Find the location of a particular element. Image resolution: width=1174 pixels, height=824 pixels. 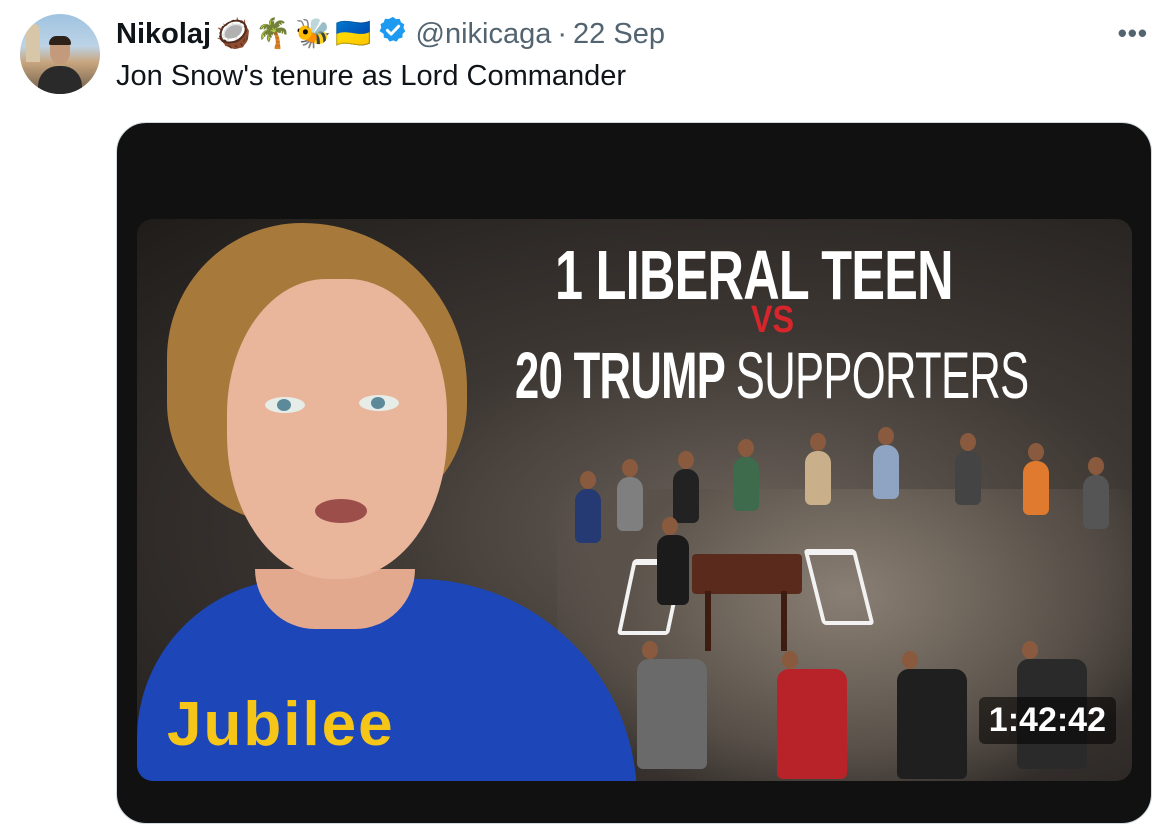

teen-mouth is located at coordinates (341, 511).